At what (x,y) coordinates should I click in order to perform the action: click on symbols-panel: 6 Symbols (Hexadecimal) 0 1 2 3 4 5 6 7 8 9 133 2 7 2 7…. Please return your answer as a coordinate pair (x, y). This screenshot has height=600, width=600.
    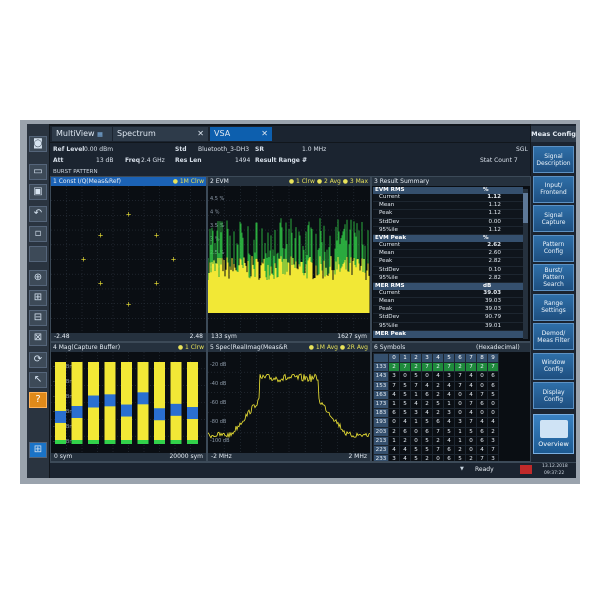
    Looking at the image, I should click on (451, 402).